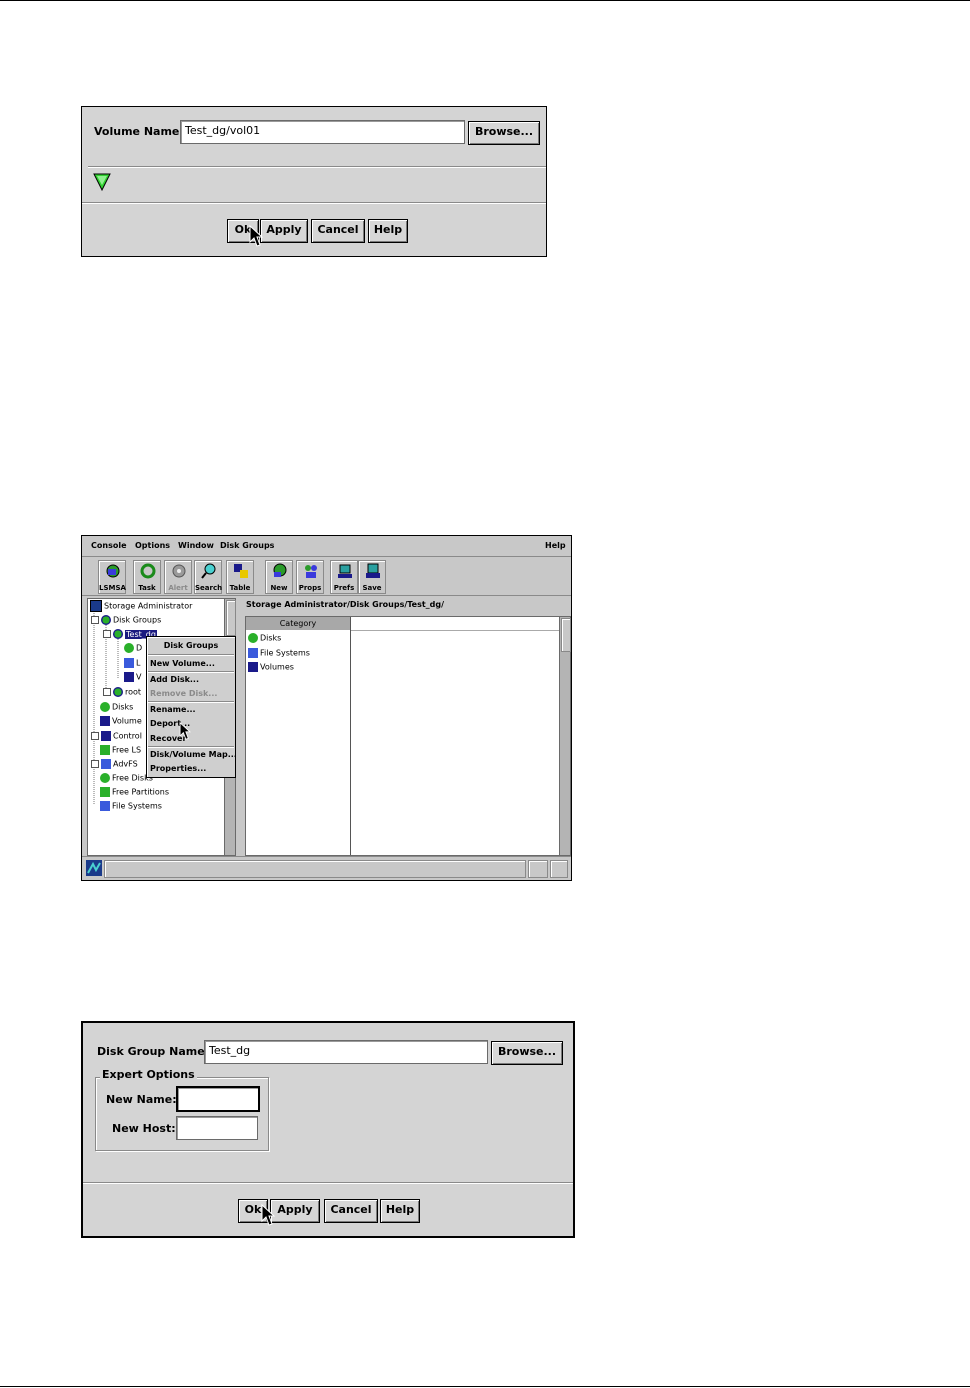  I want to click on tree-item-disks-sub: D, so click(133, 648).